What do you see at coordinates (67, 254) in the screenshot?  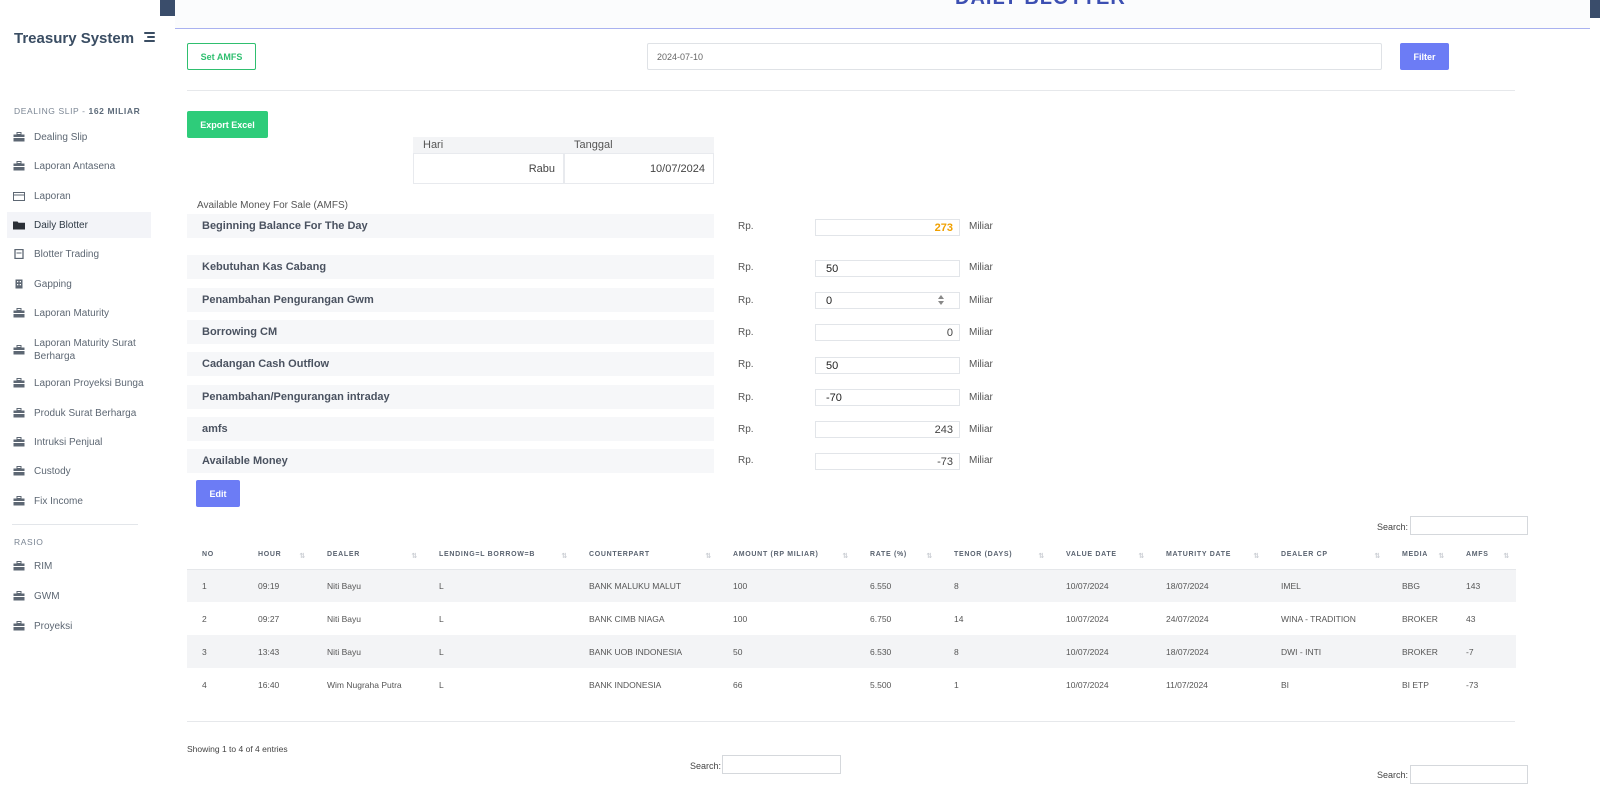 I see `sidebar-item-label: Blotter Trading` at bounding box center [67, 254].